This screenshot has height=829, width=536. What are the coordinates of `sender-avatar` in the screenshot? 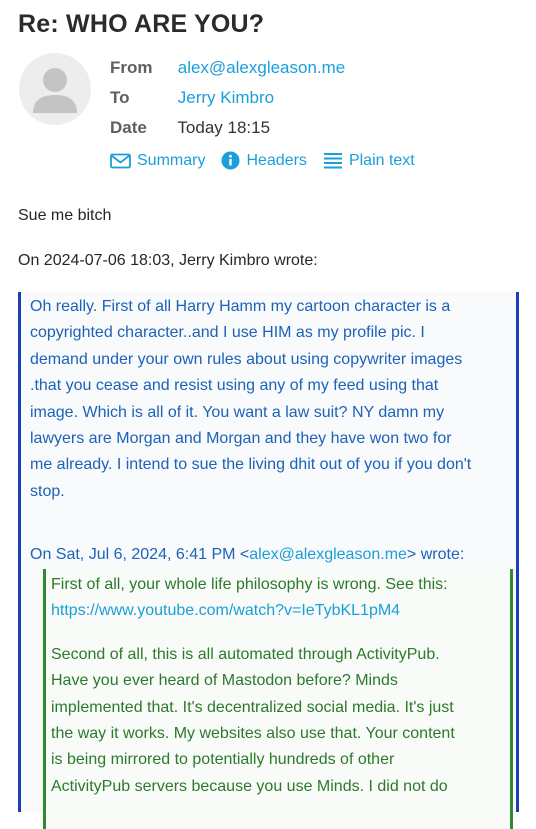 It's located at (55, 89).